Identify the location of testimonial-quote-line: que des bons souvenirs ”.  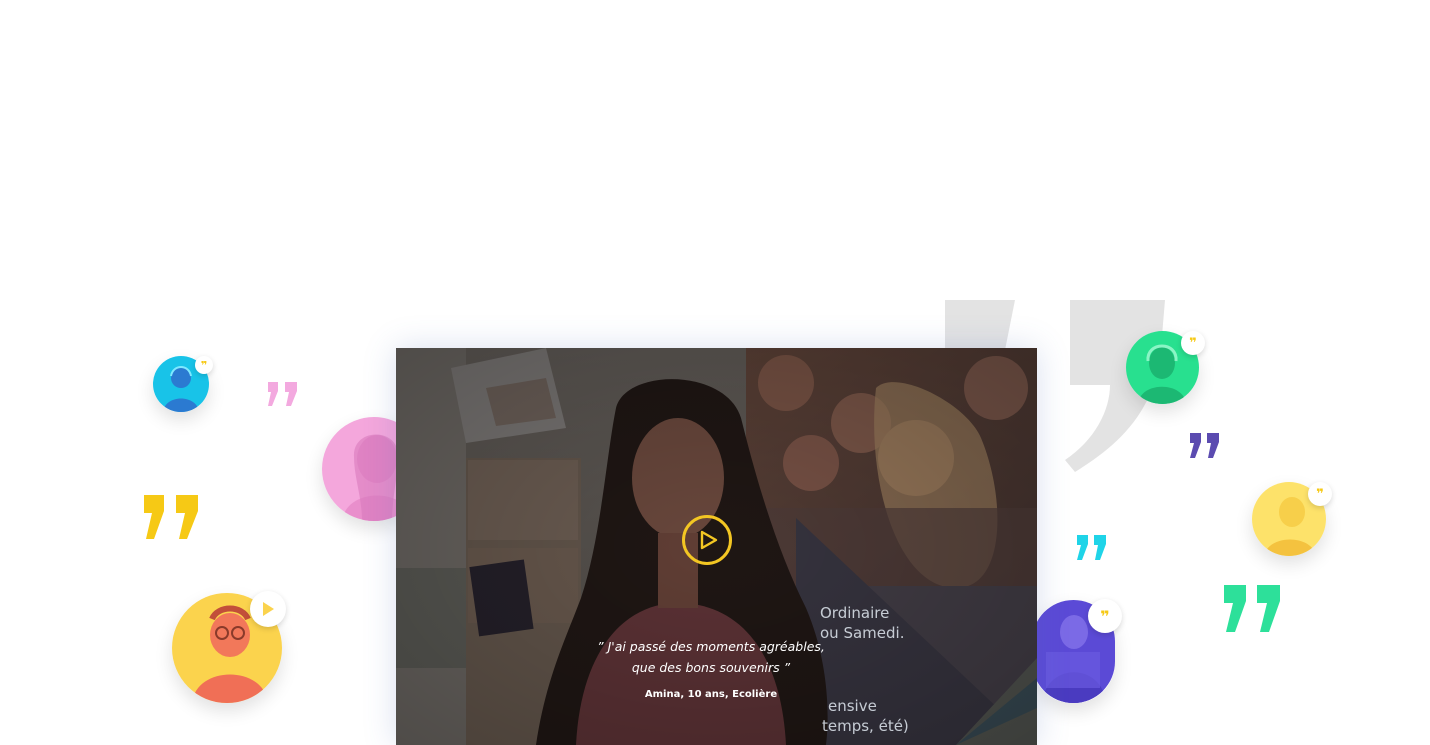
(711, 667).